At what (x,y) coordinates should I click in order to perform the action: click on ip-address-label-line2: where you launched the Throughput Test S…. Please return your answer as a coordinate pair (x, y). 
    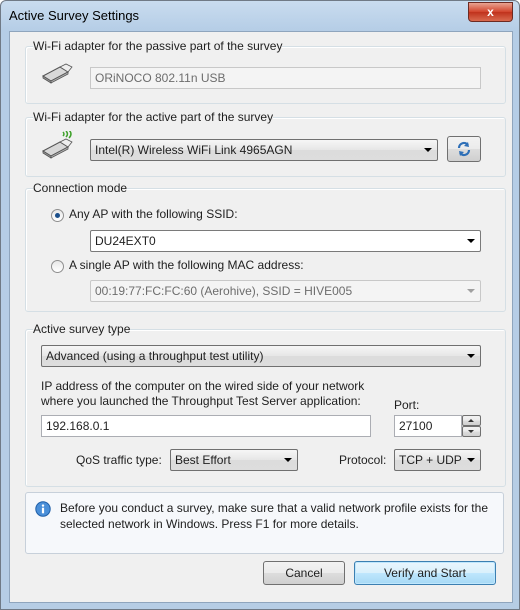
    Looking at the image, I should click on (201, 401).